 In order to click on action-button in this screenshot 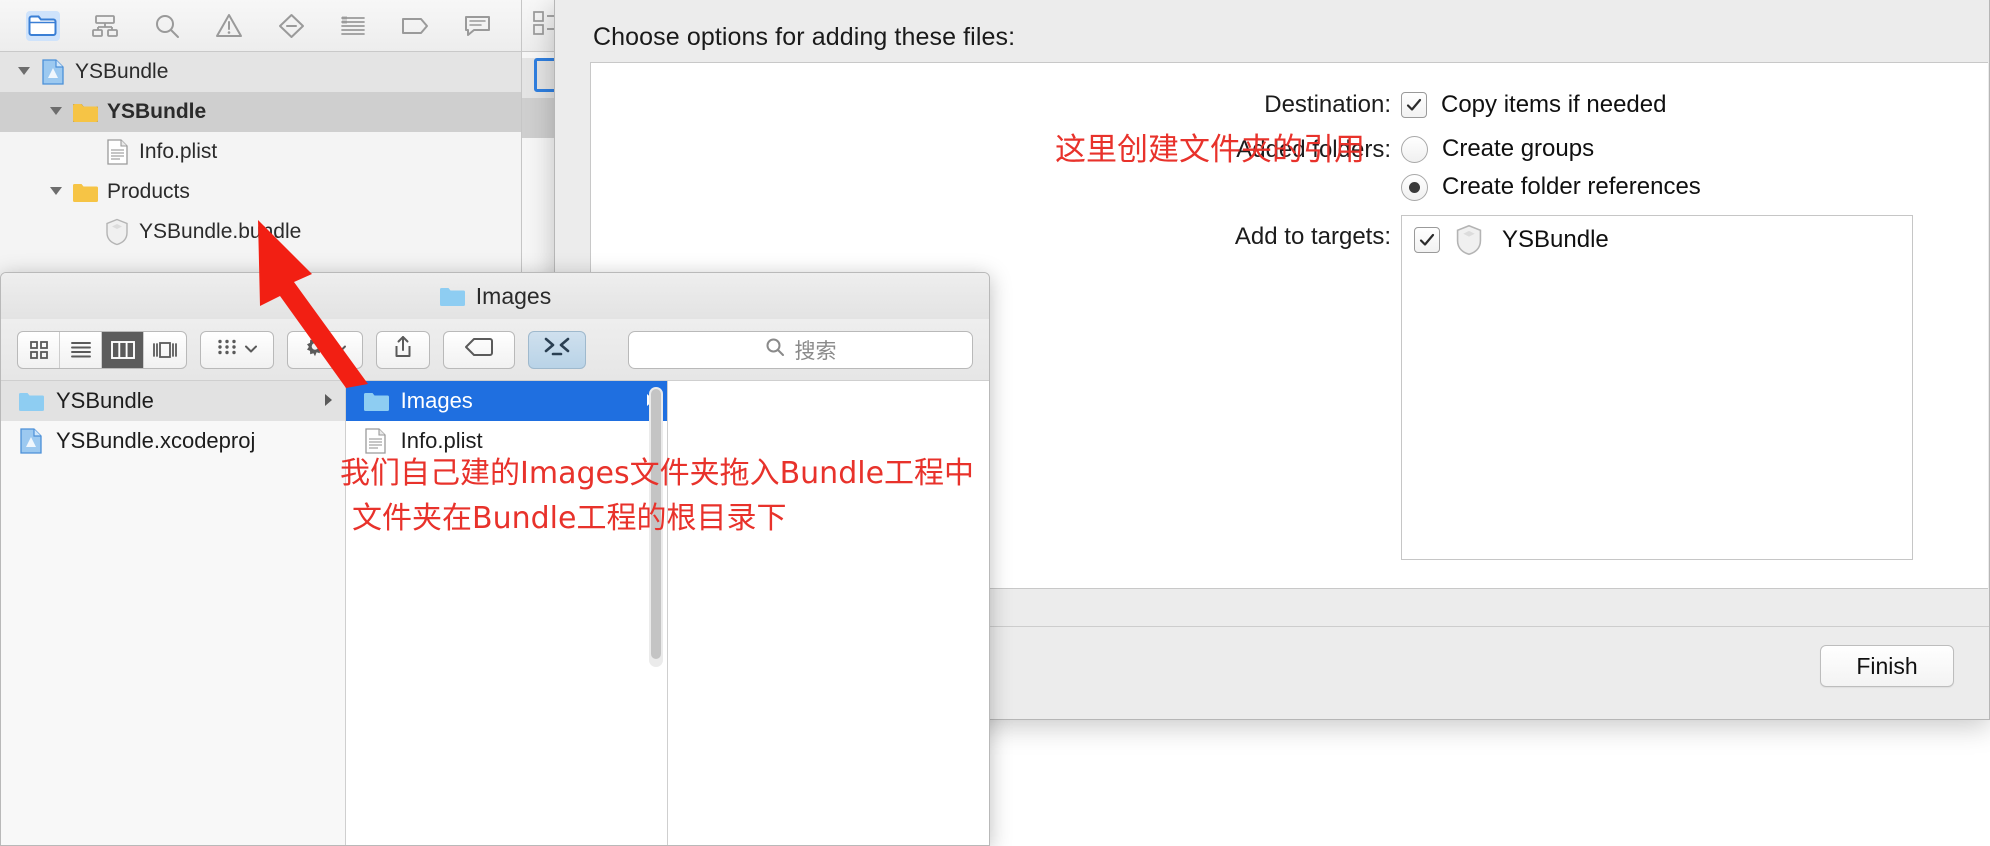, I will do `click(325, 349)`.